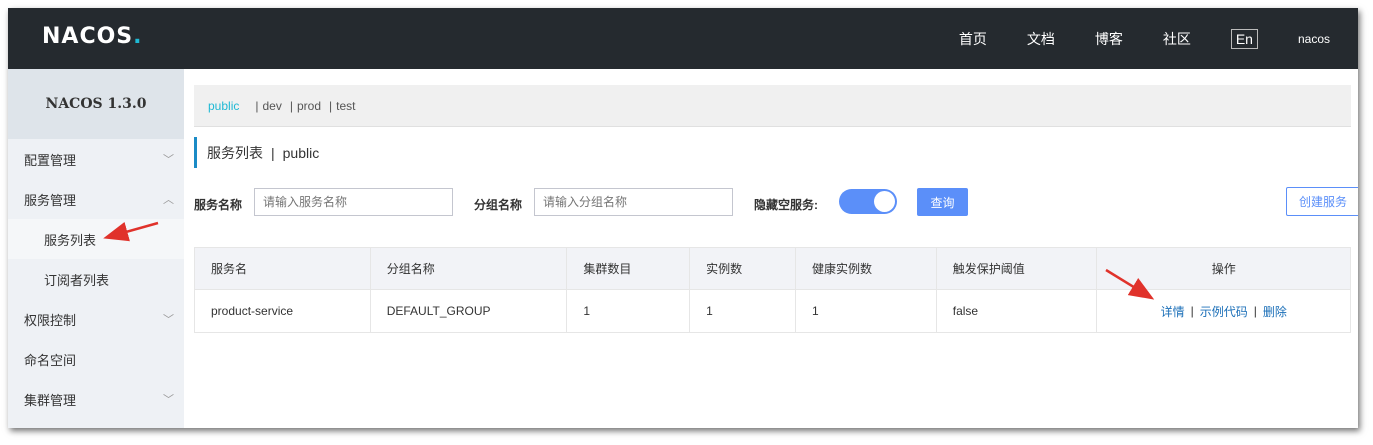 The width and height of the screenshot is (1373, 445). I want to click on hide-empty-label: 隐藏空服务:, so click(786, 205).